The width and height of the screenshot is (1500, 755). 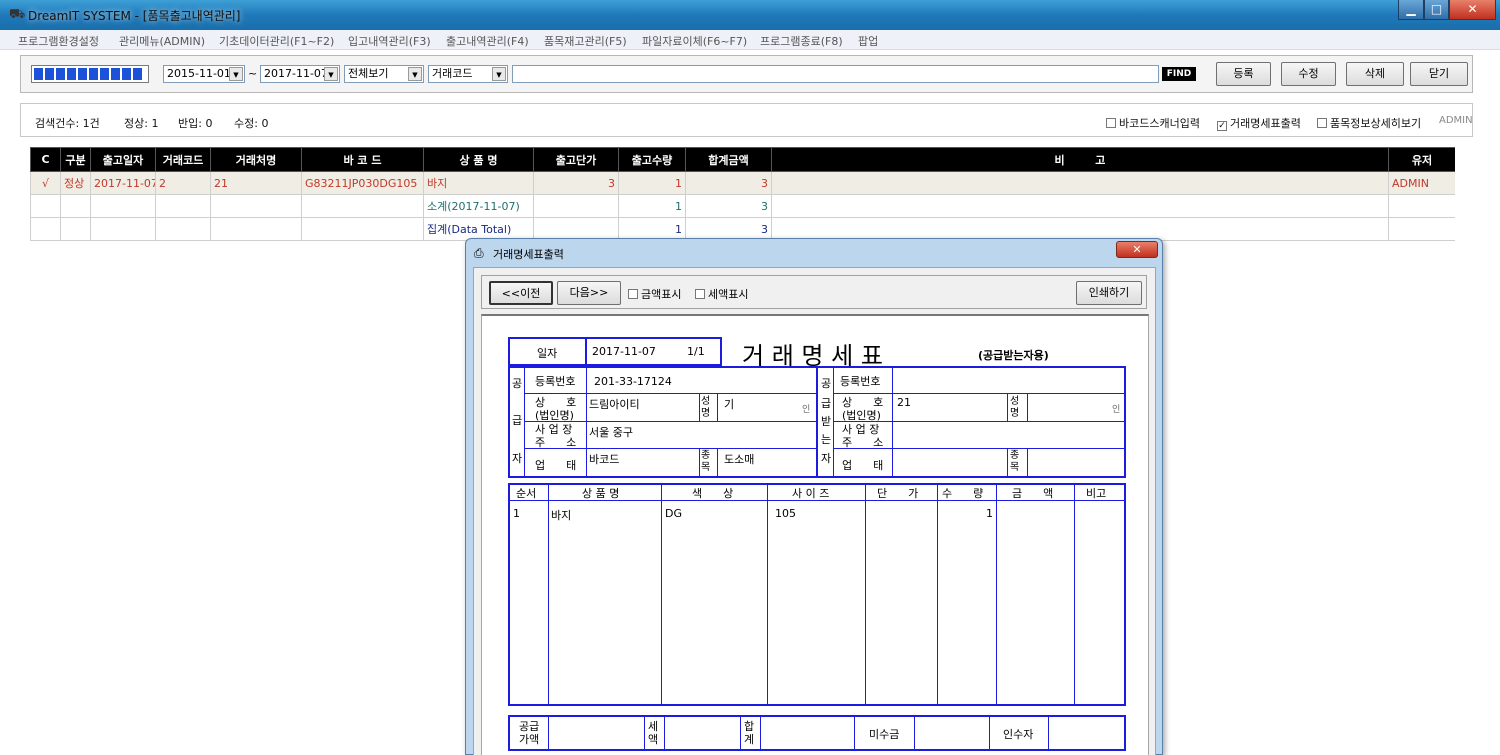 I want to click on minimize-button: ▁, so click(x=1411, y=10).